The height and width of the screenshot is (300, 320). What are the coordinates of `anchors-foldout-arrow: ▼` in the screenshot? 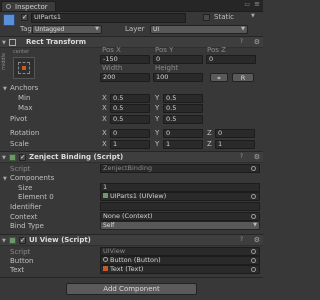 It's located at (5, 89).